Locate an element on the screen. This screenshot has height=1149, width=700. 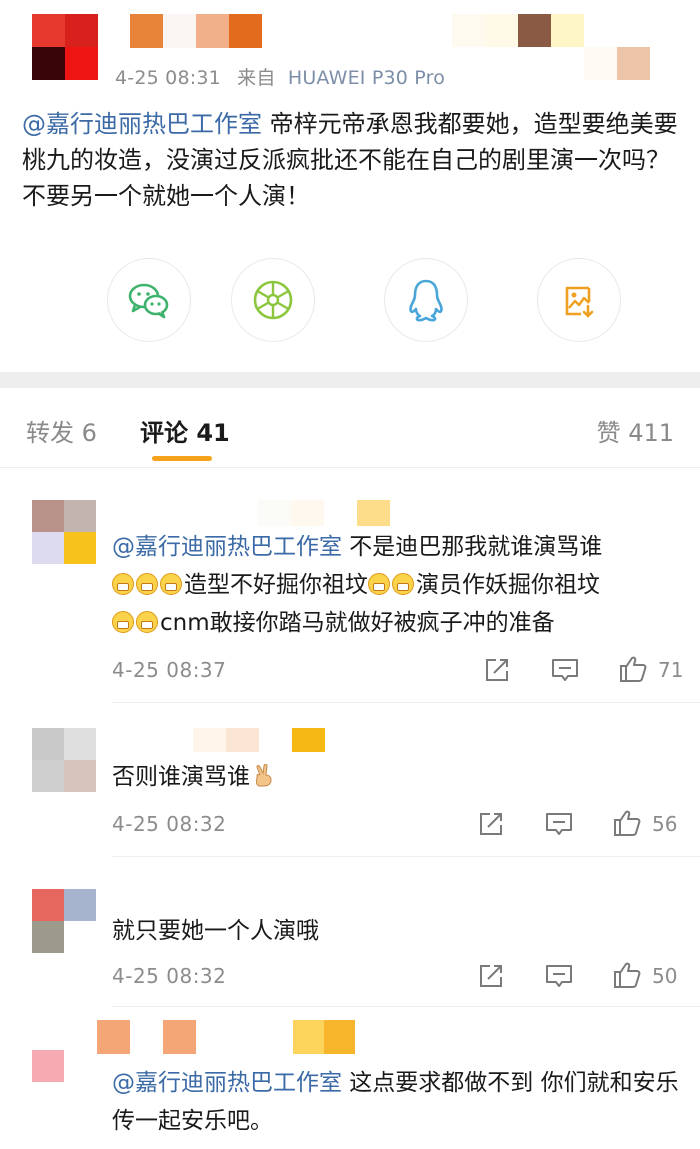
post-mention: @嘉行迪丽热巴工作室 is located at coordinates (142, 124).